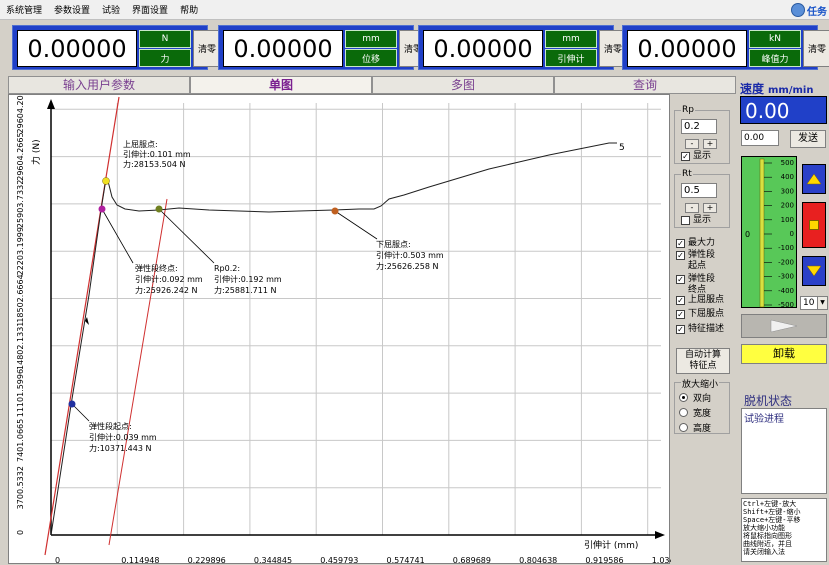 This screenshot has height=565, width=829. Describe the element at coordinates (371, 39) in the screenshot. I see `readout-displacement-unit: mm` at that location.